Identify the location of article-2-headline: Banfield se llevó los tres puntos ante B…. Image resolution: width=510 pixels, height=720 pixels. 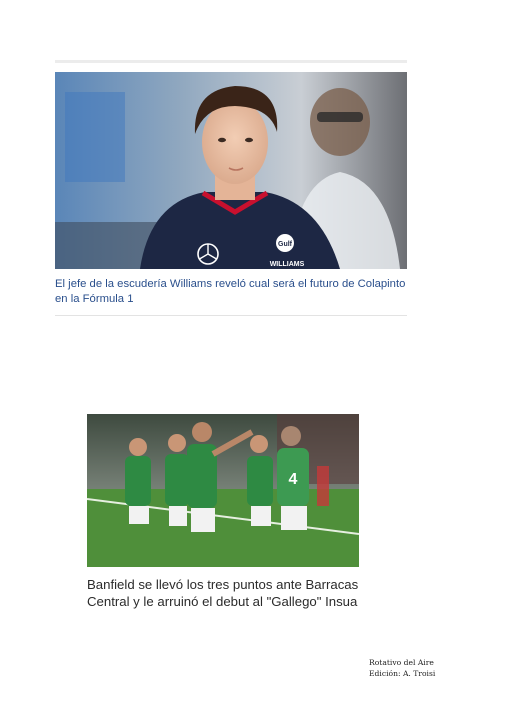
(229, 593).